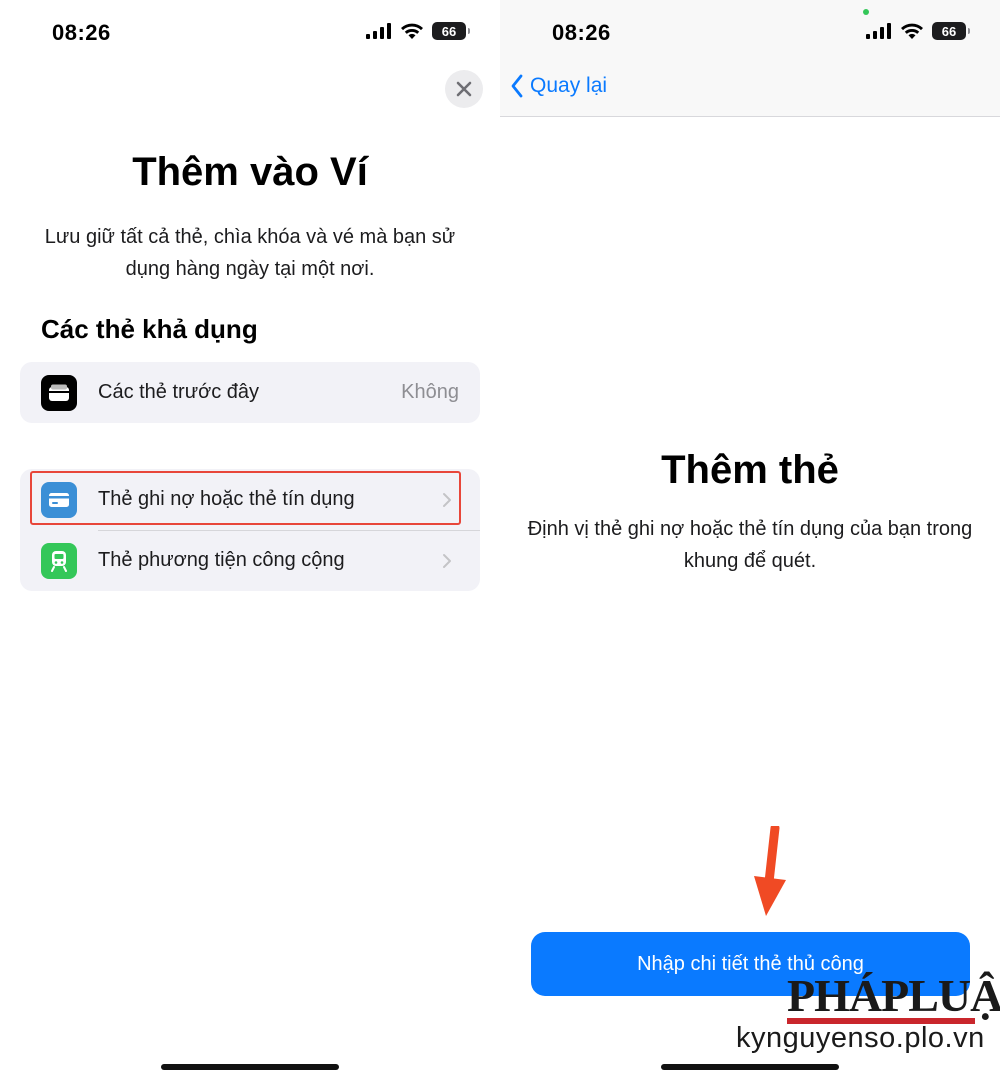 This screenshot has width=1000, height=1082. I want to click on previous-cards-group: Các thẻ trước đây Không, so click(250, 392).